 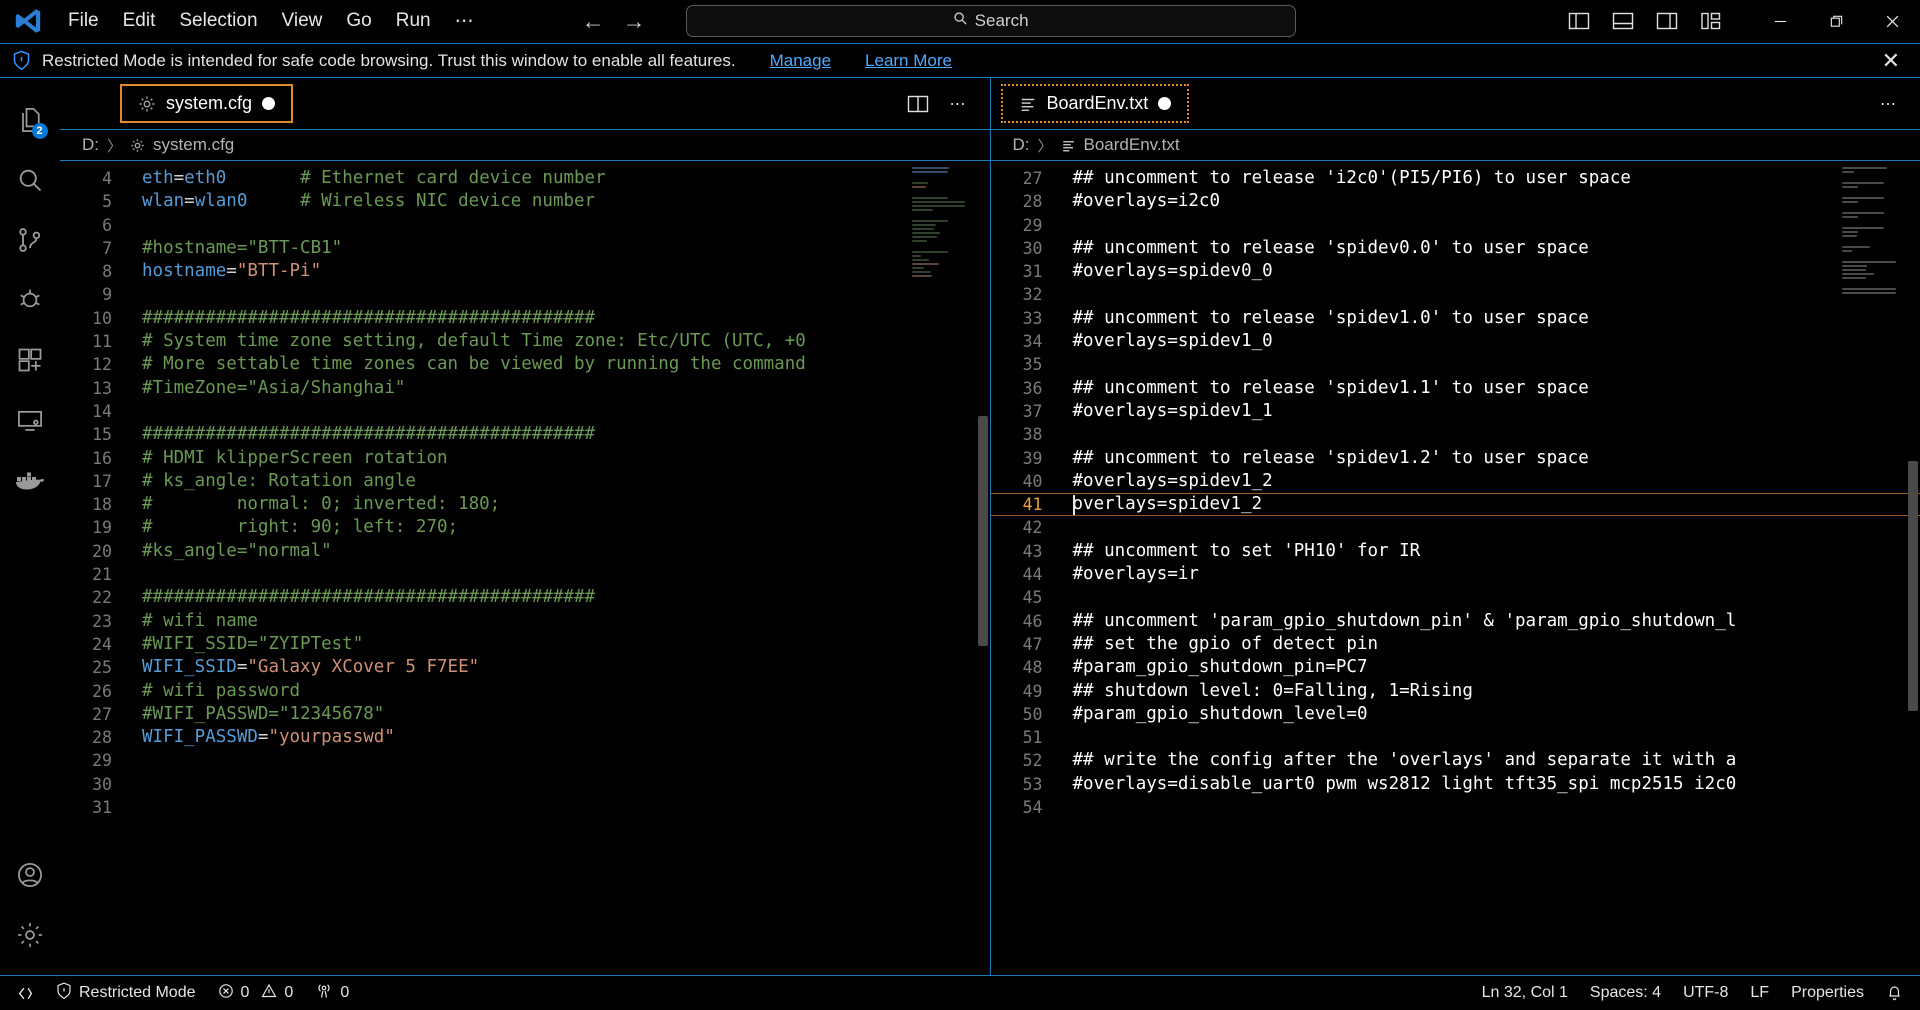 What do you see at coordinates (30, 180) in the screenshot?
I see `sidebar-item-search` at bounding box center [30, 180].